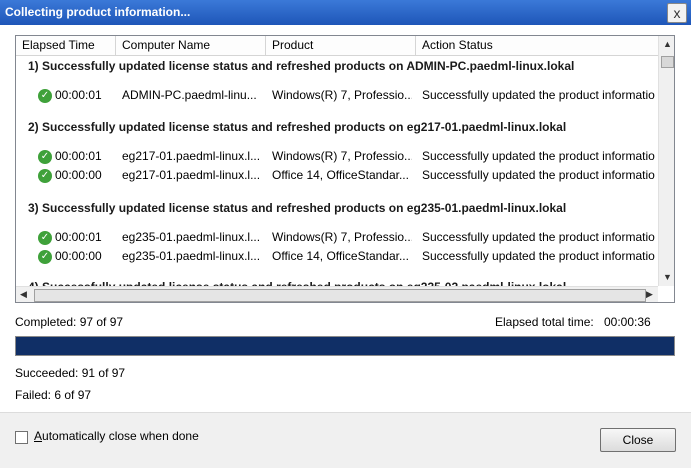 The width and height of the screenshot is (691, 468). Describe the element at coordinates (191, 45) in the screenshot. I see `column-computer-name: Computer Name` at that location.